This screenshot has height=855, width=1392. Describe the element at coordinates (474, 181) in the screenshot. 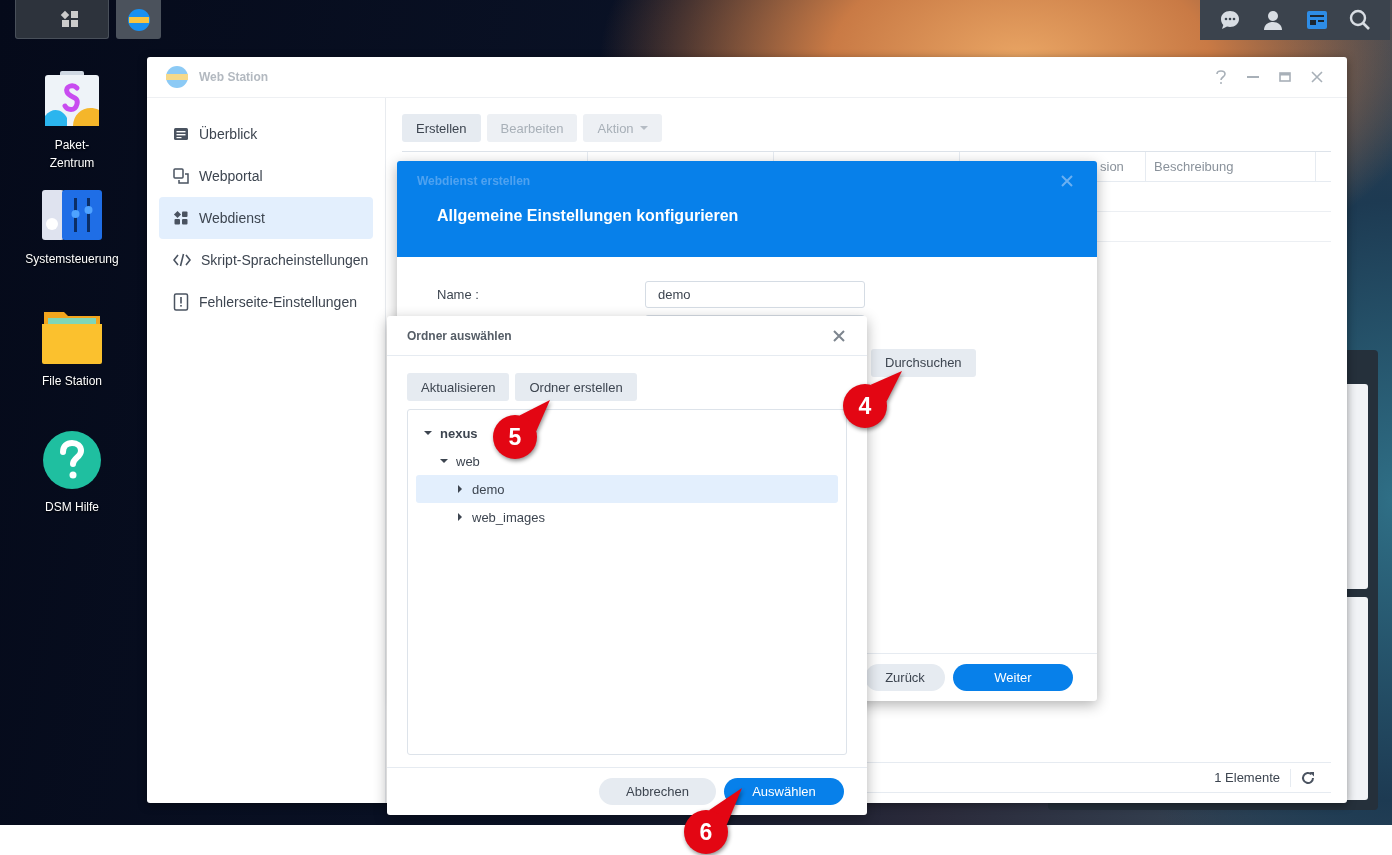

I see `dialog-subtitle: Webdienst erstellen` at that location.